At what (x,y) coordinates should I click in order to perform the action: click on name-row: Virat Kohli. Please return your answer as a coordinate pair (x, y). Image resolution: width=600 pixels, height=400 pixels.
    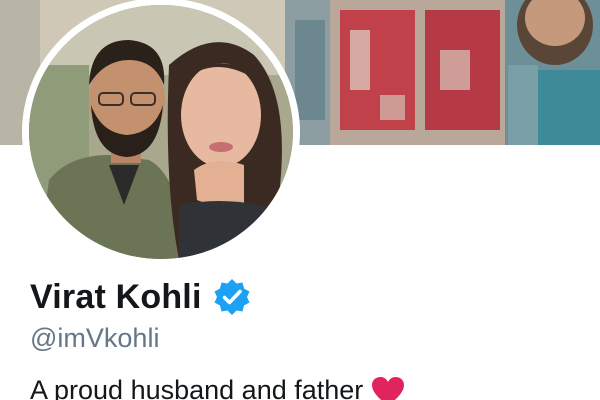
    Looking at the image, I should click on (141, 297).